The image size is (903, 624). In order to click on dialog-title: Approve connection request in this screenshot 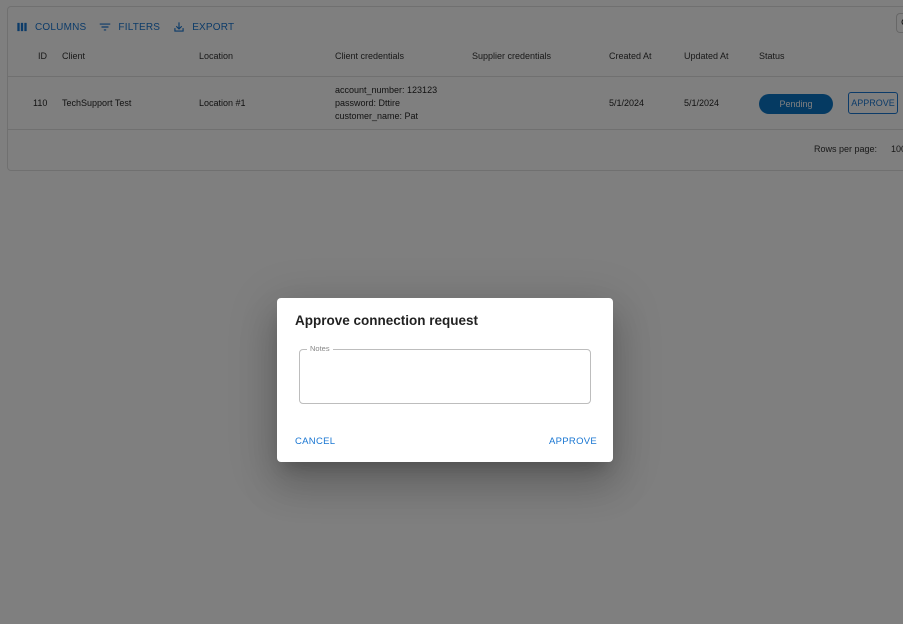, I will do `click(387, 320)`.